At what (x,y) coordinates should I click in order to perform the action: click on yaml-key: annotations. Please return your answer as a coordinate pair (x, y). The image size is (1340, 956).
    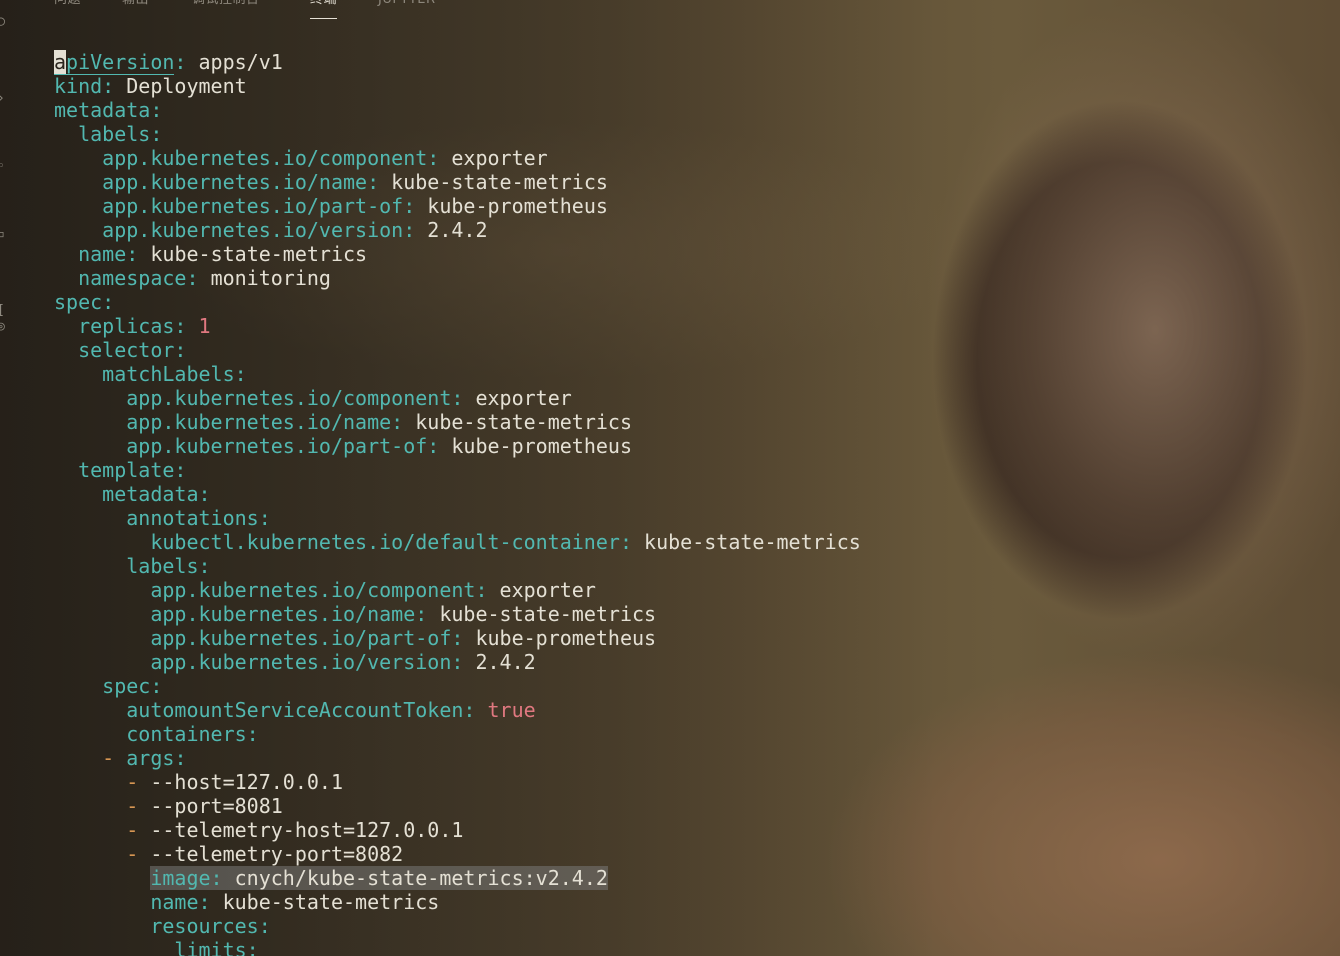
    Looking at the image, I should click on (192, 518).